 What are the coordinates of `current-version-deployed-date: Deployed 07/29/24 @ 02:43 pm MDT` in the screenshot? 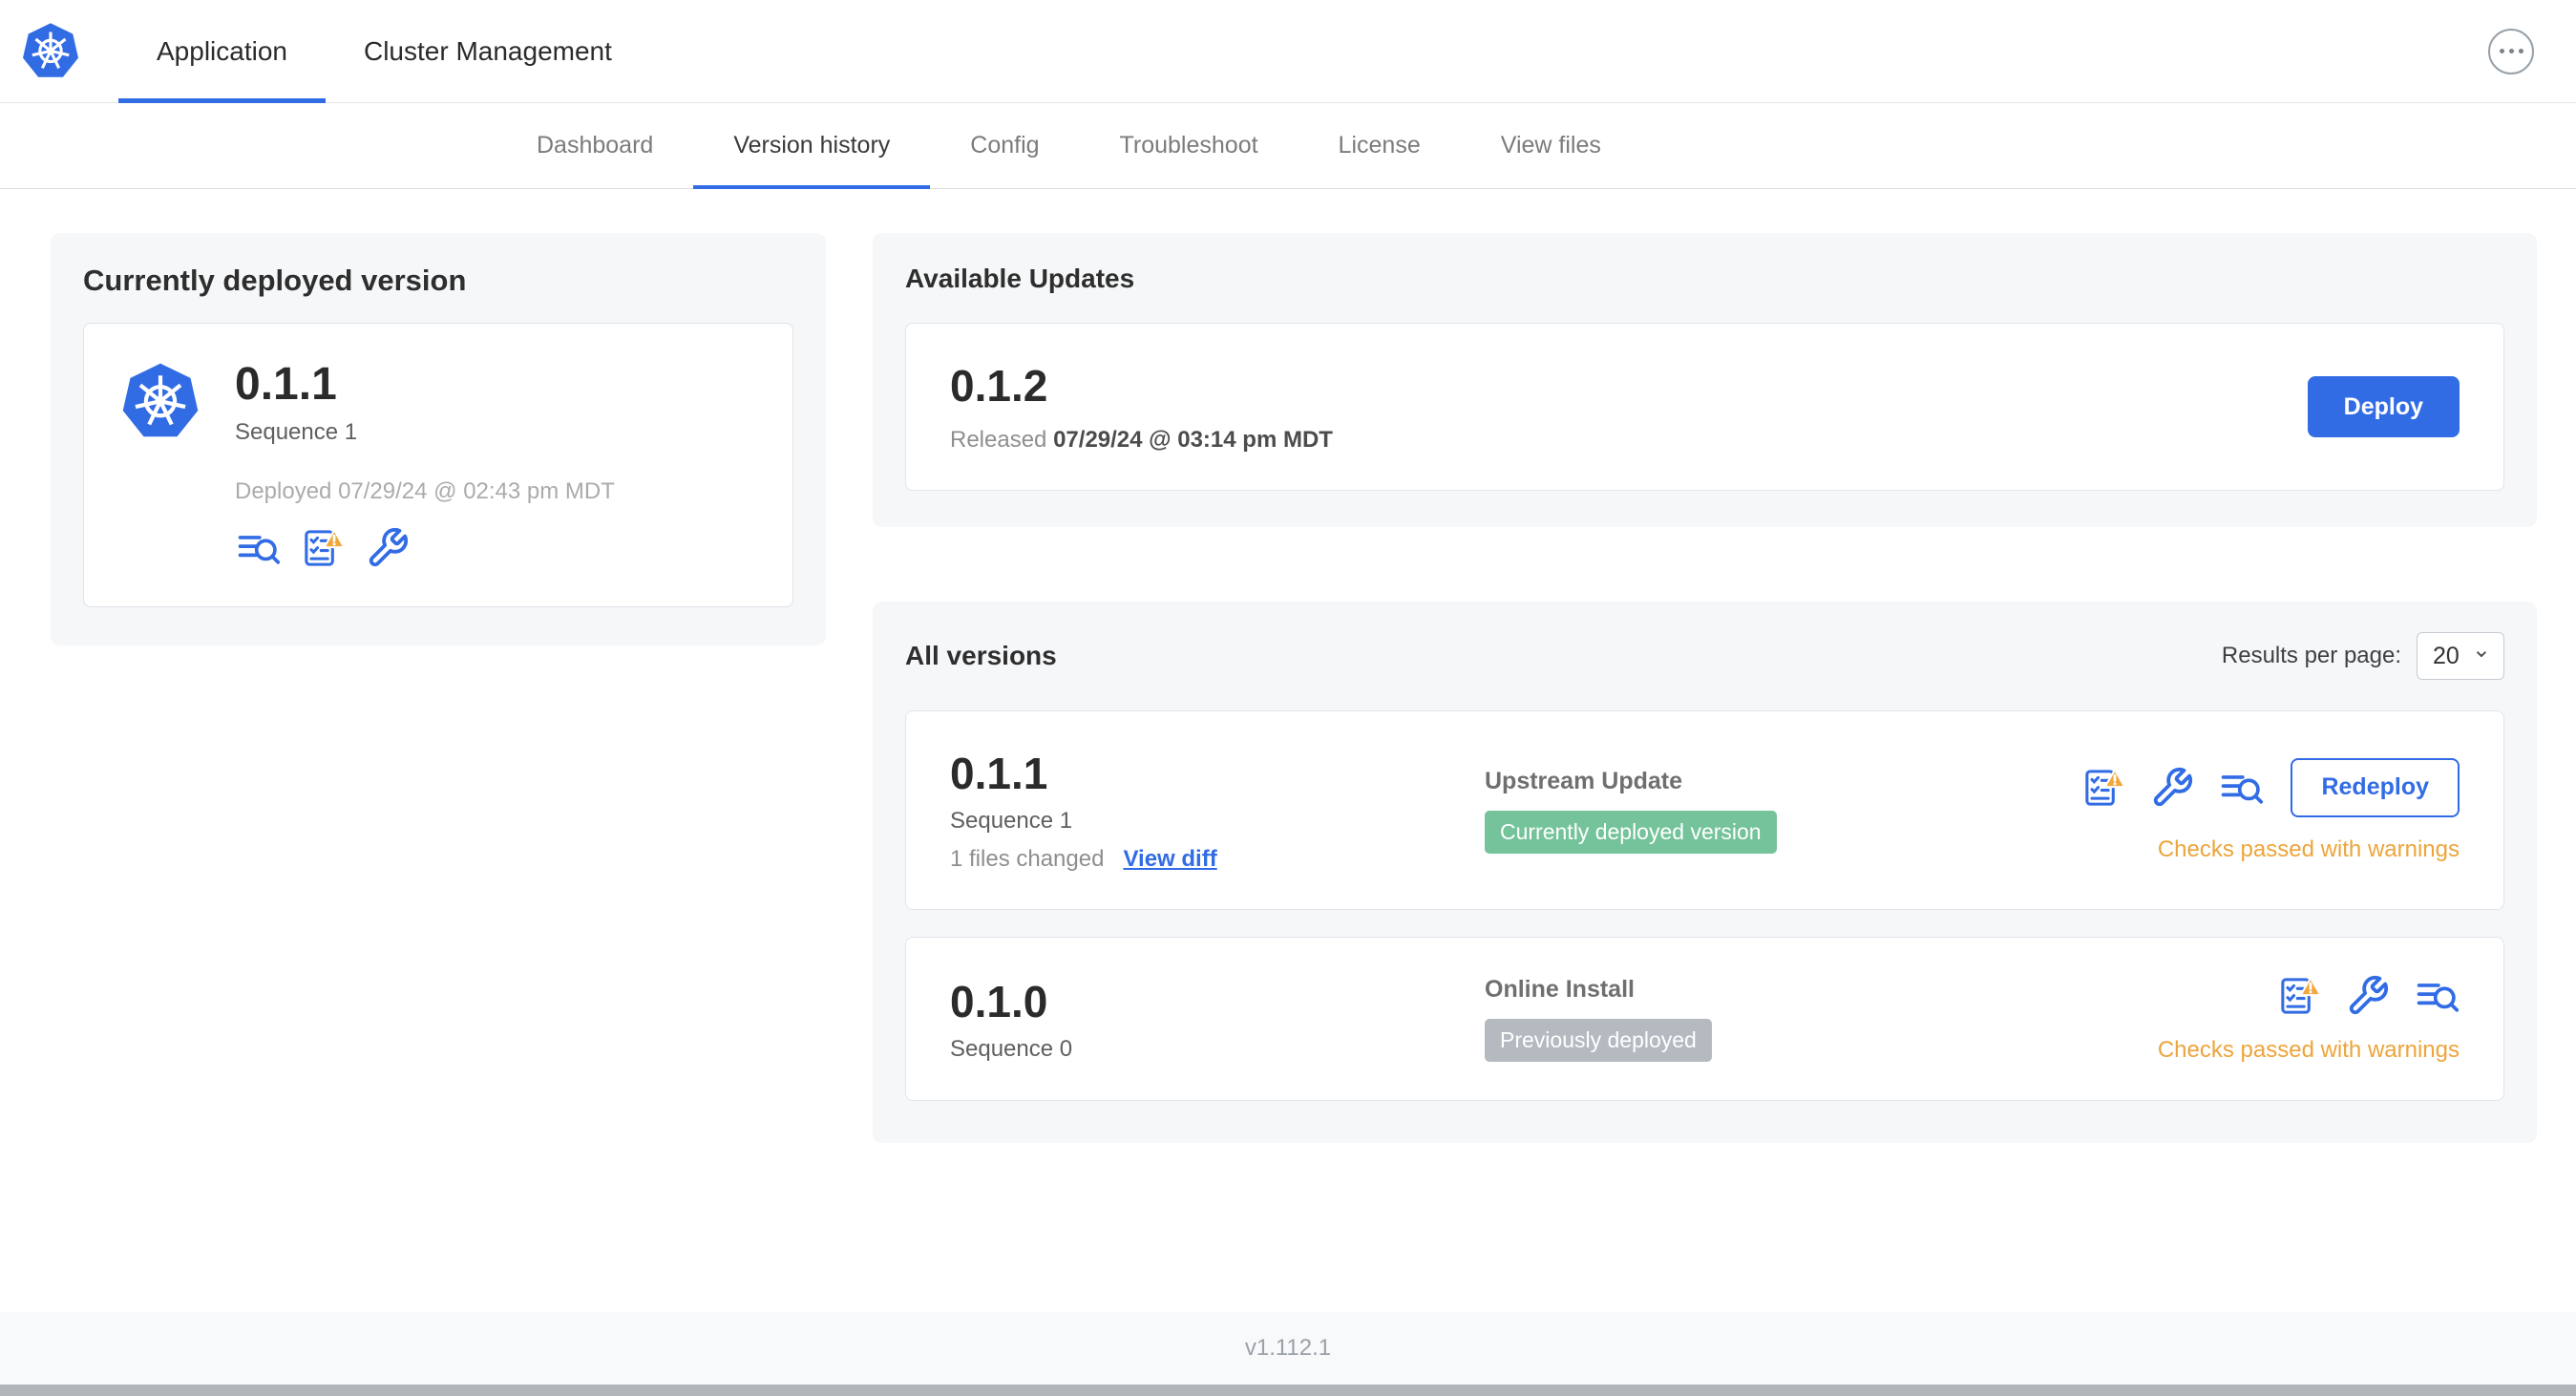 It's located at (425, 491).